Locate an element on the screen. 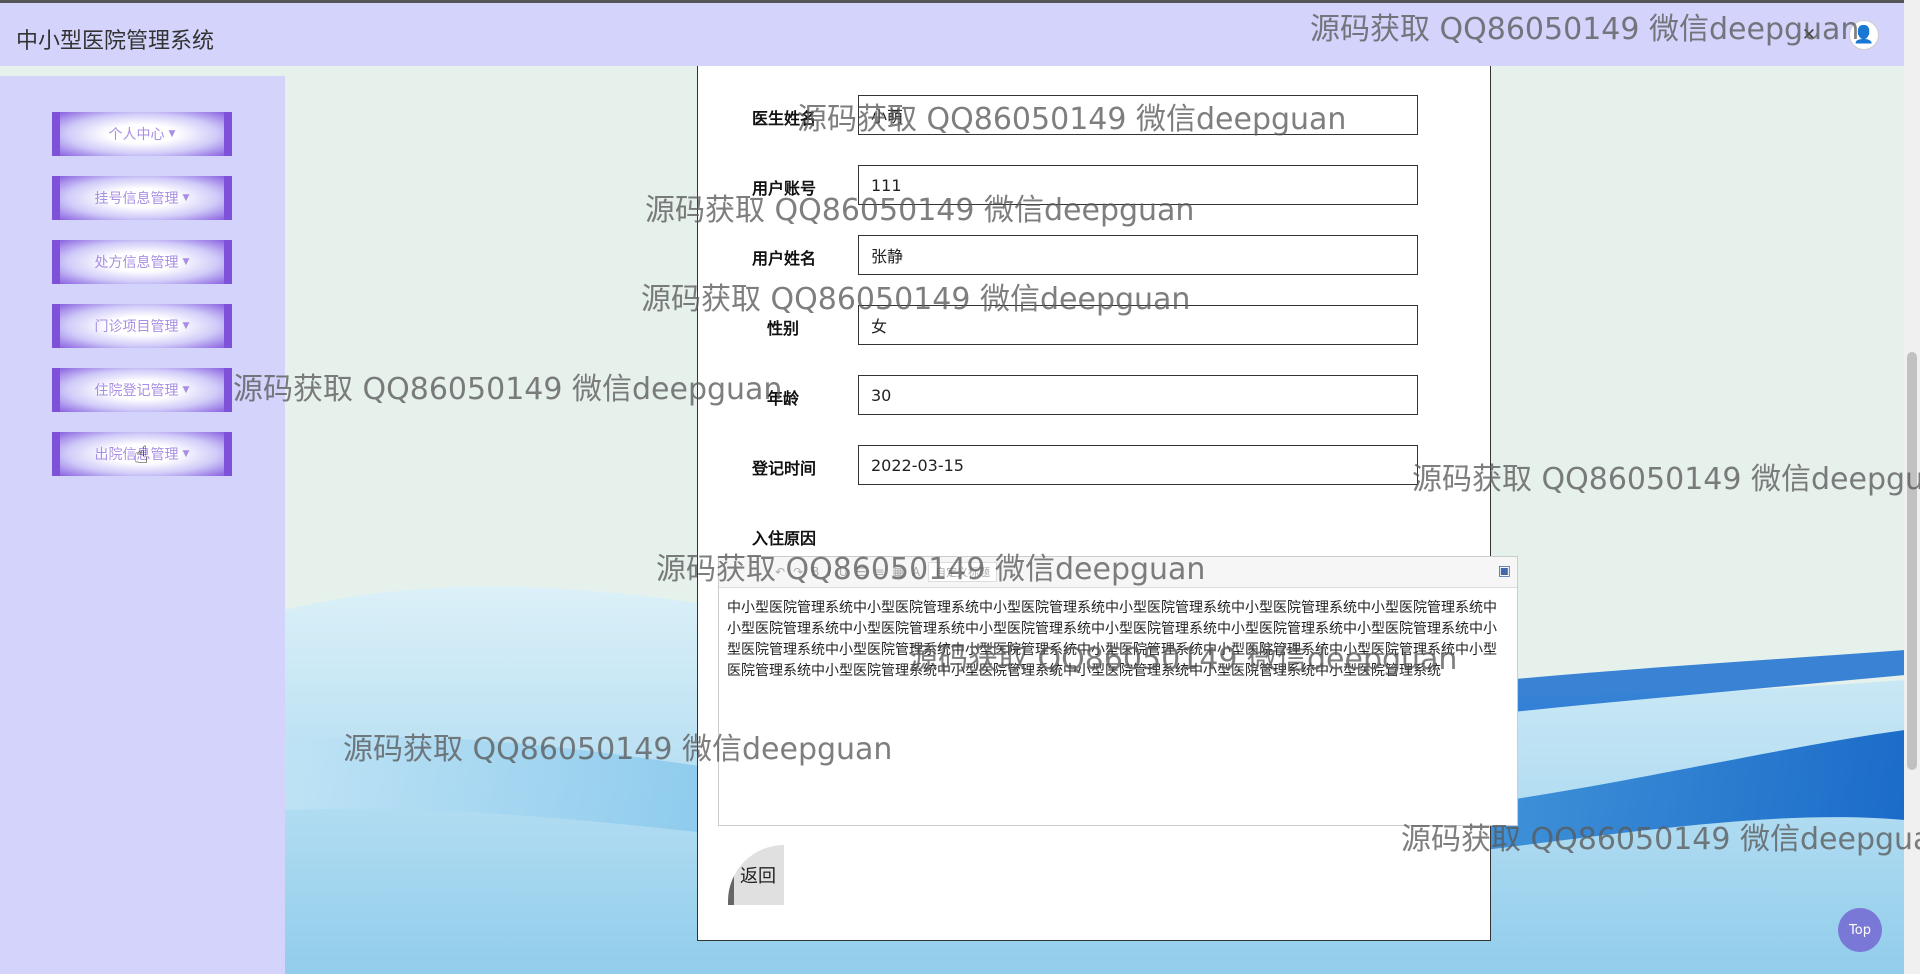  sidebar-item-prescription: 处方信息管理 ▼ is located at coordinates (142, 262).